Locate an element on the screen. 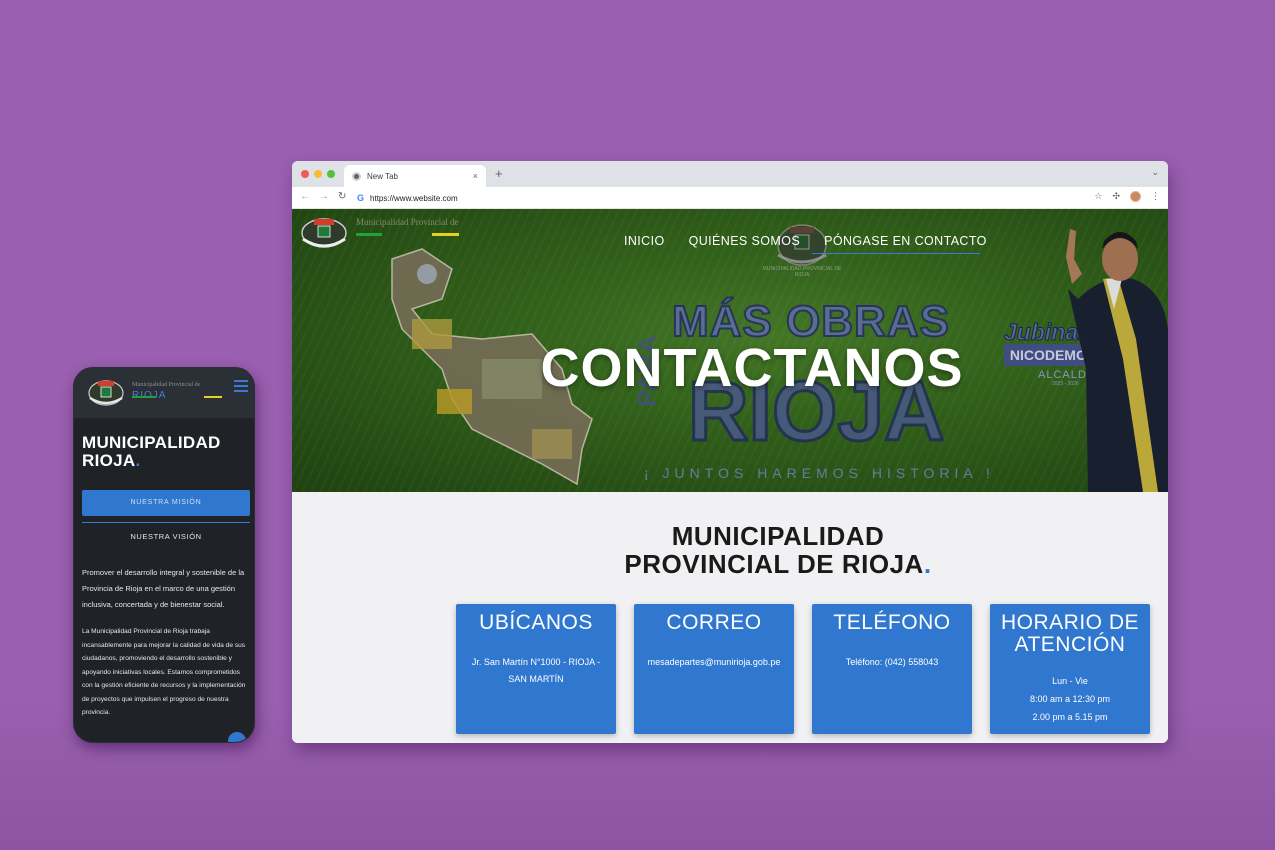 The height and width of the screenshot is (850, 1275). card-title: HORARIO DE ATENCIÓN is located at coordinates (1070, 634).